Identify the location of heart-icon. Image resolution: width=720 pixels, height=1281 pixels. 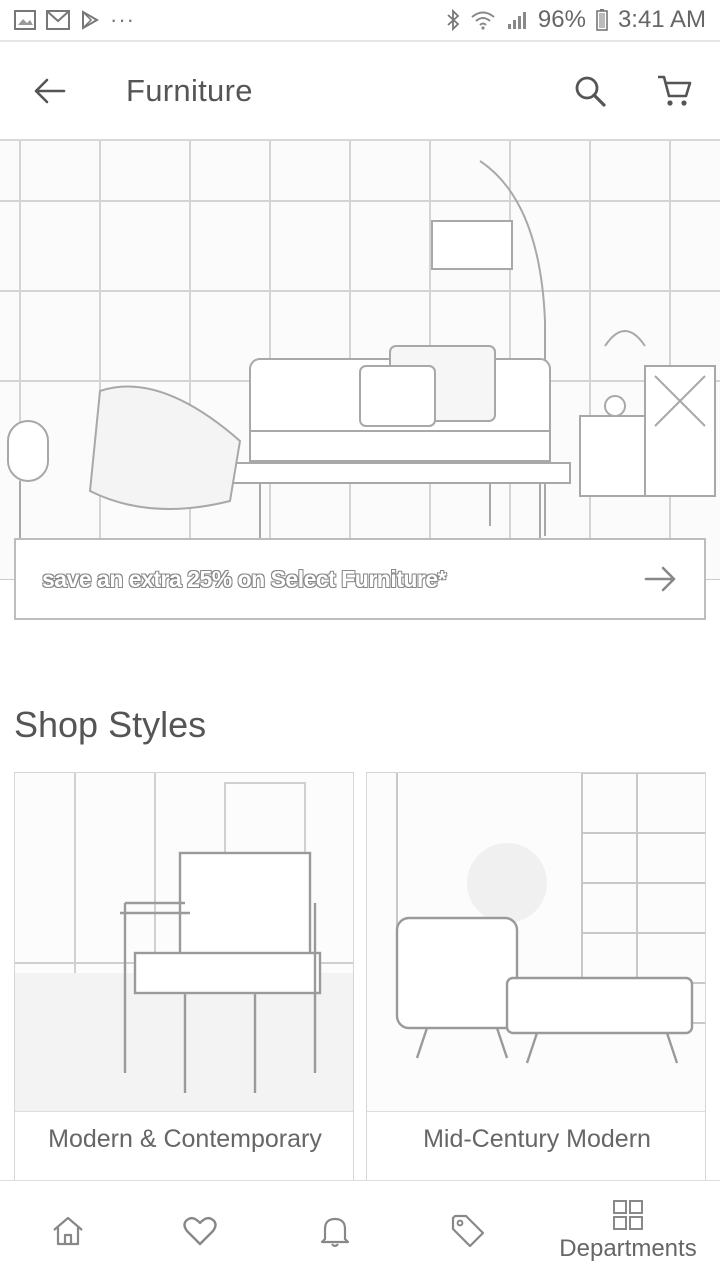
(200, 1231).